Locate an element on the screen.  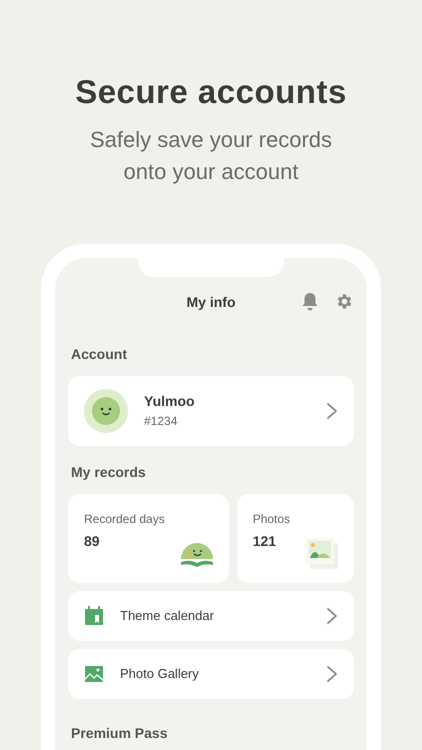
stat-label: Recorded days is located at coordinates (125, 519).